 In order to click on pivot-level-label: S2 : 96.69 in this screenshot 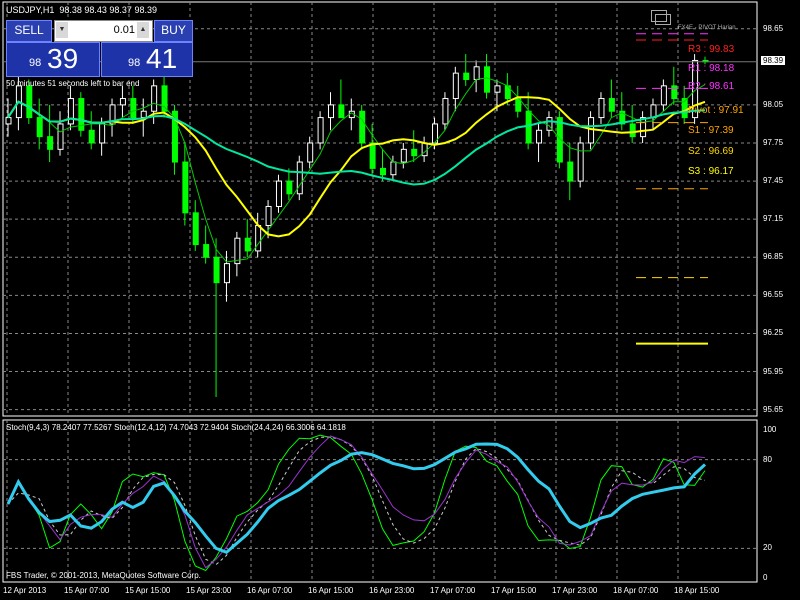, I will do `click(711, 151)`.